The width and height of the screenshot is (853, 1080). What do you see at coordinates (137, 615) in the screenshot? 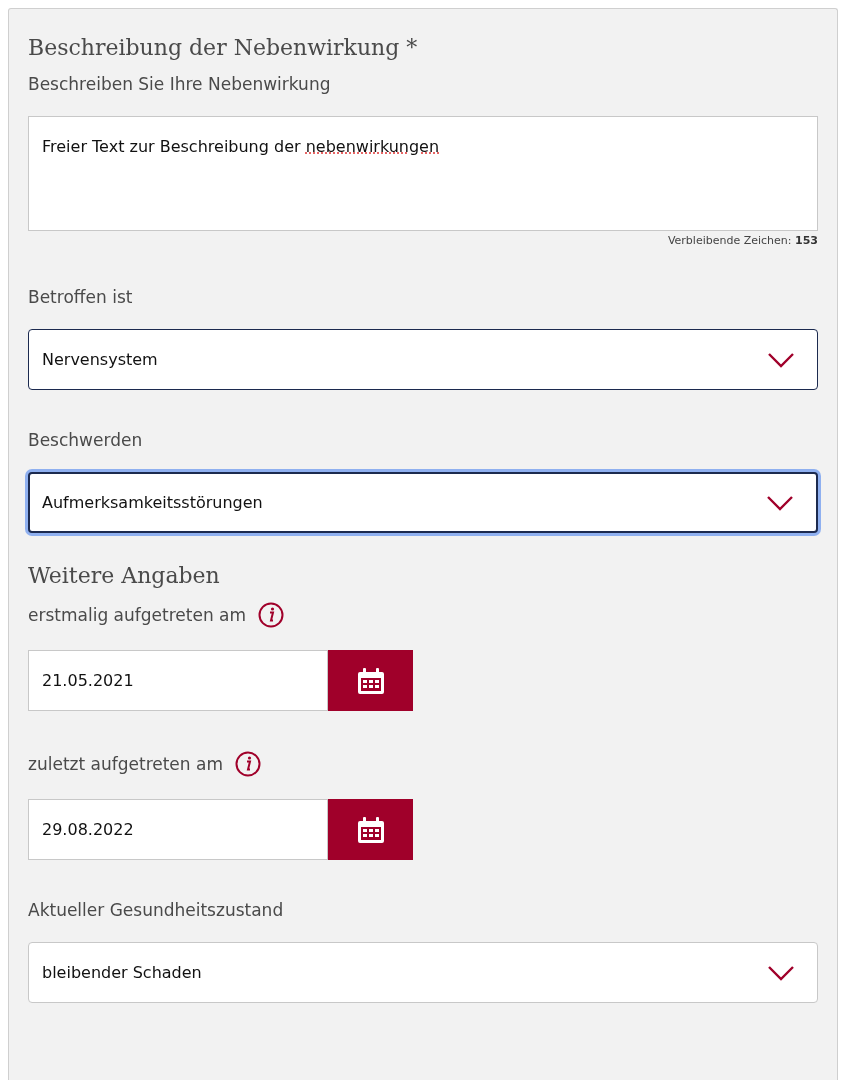
I see `field-label: erstmalig aufgetreten am` at bounding box center [137, 615].